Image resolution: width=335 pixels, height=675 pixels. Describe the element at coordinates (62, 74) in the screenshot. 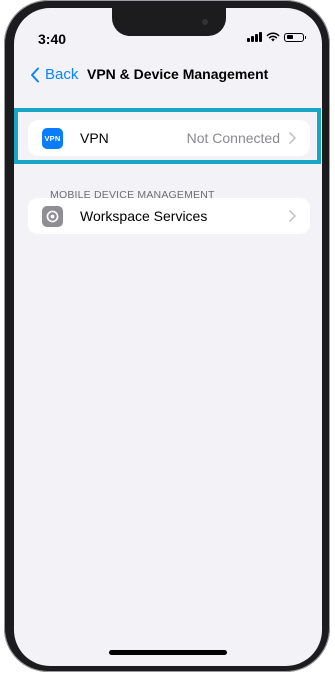

I see `back-label: Back` at that location.